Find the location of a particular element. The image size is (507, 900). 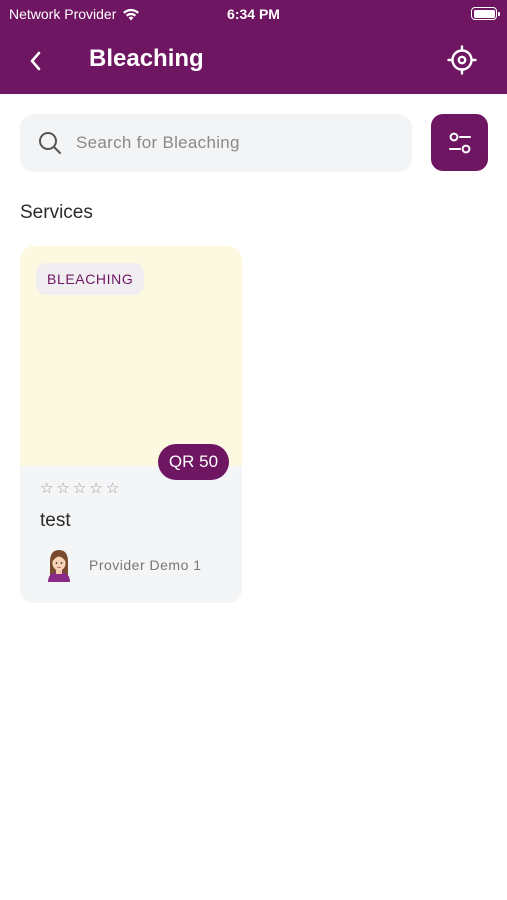

status-bar: Network Provider 6:34 PM is located at coordinates (253, 14).